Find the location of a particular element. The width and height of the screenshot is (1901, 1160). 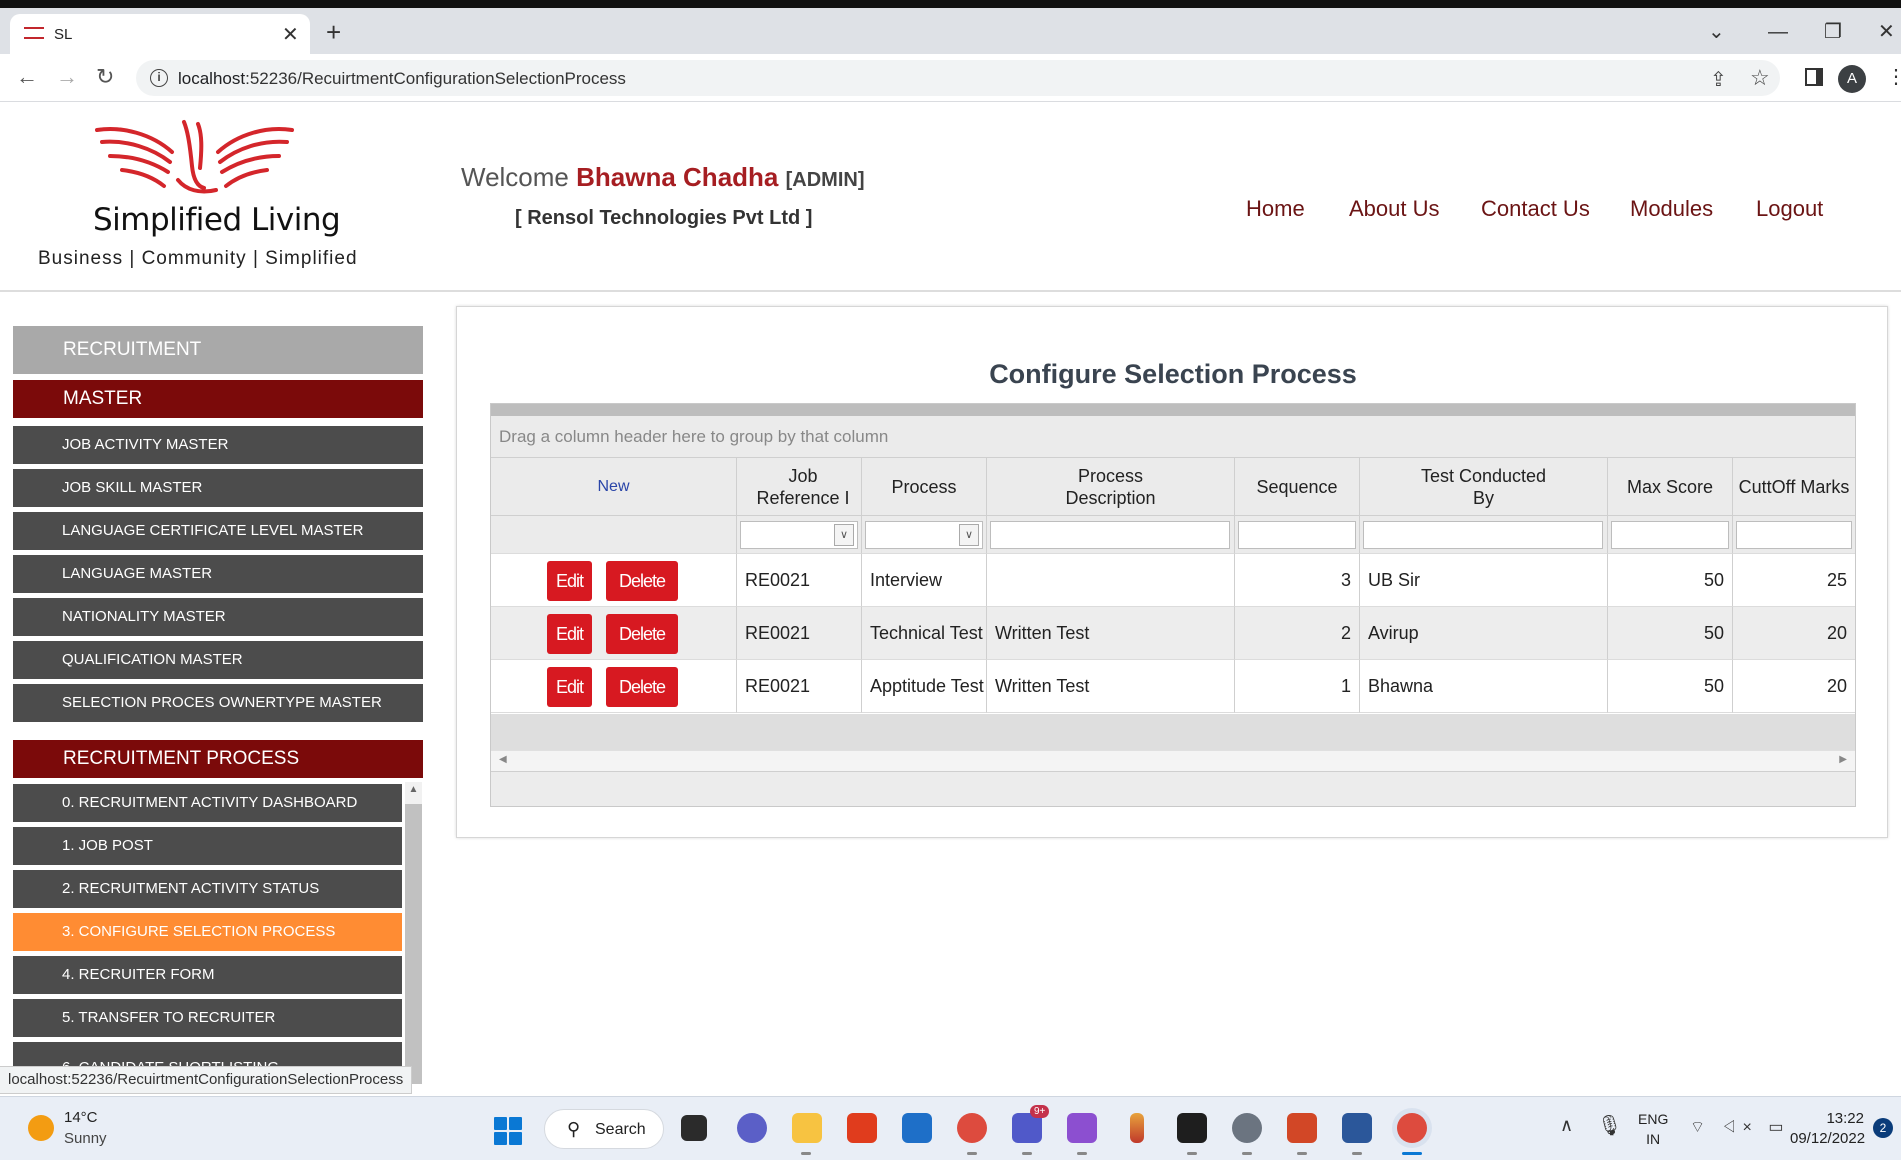

tray-wifi-volume-battery-icon: ⌔ ◁× ▭ is located at coordinates (1739, 1127).